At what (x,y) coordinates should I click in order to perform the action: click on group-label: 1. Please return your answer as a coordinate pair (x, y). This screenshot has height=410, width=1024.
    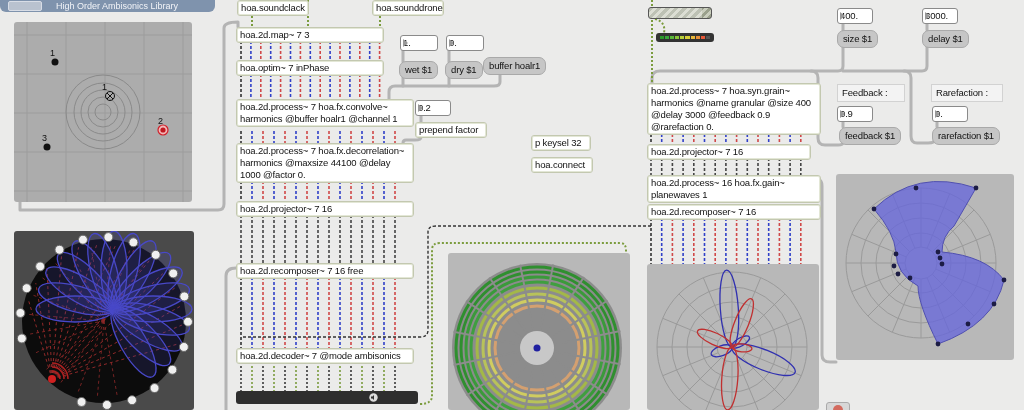
    Looking at the image, I should click on (104, 87).